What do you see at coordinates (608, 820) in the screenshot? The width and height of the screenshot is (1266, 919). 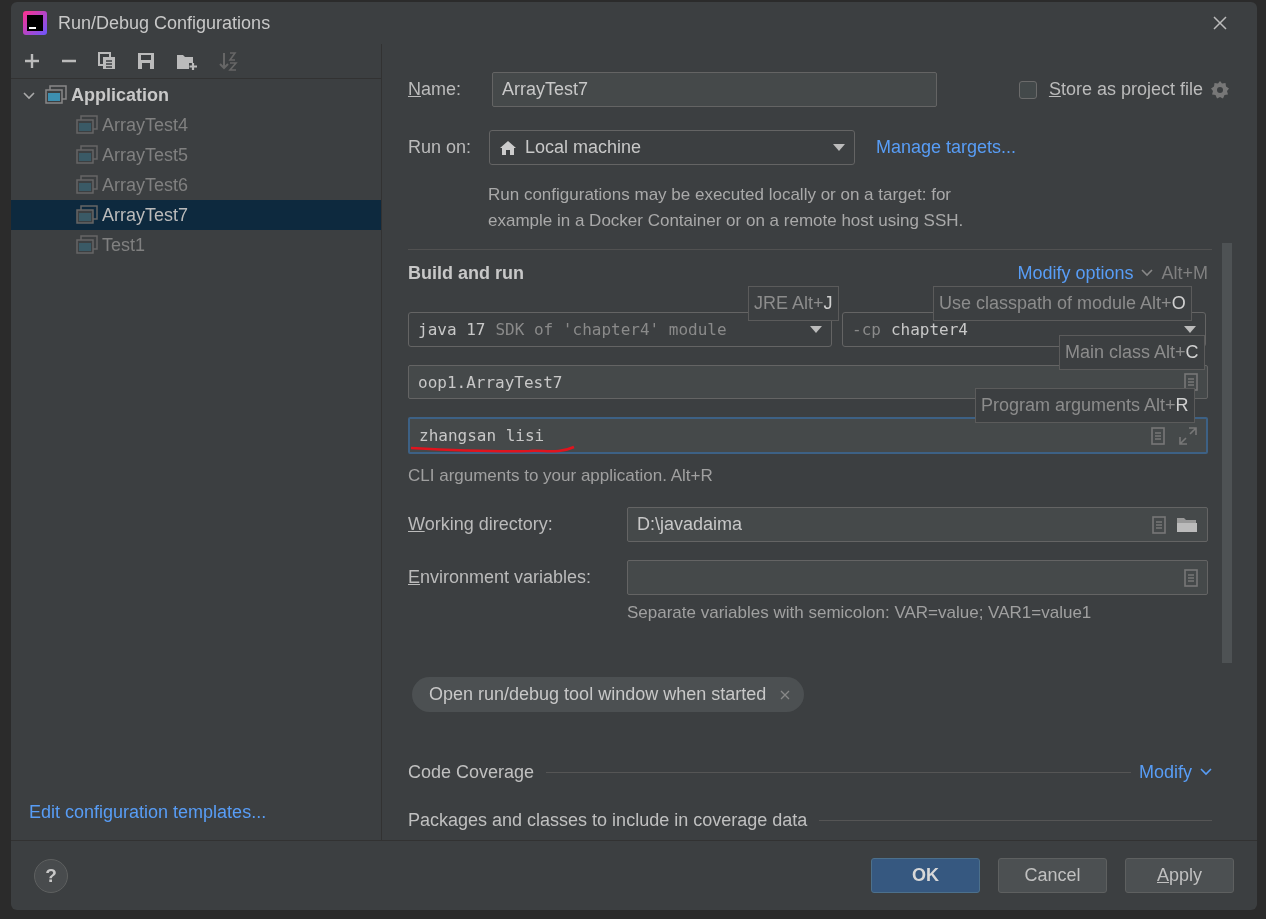 I see `section-title: Packages and classes to include in coverage data` at bounding box center [608, 820].